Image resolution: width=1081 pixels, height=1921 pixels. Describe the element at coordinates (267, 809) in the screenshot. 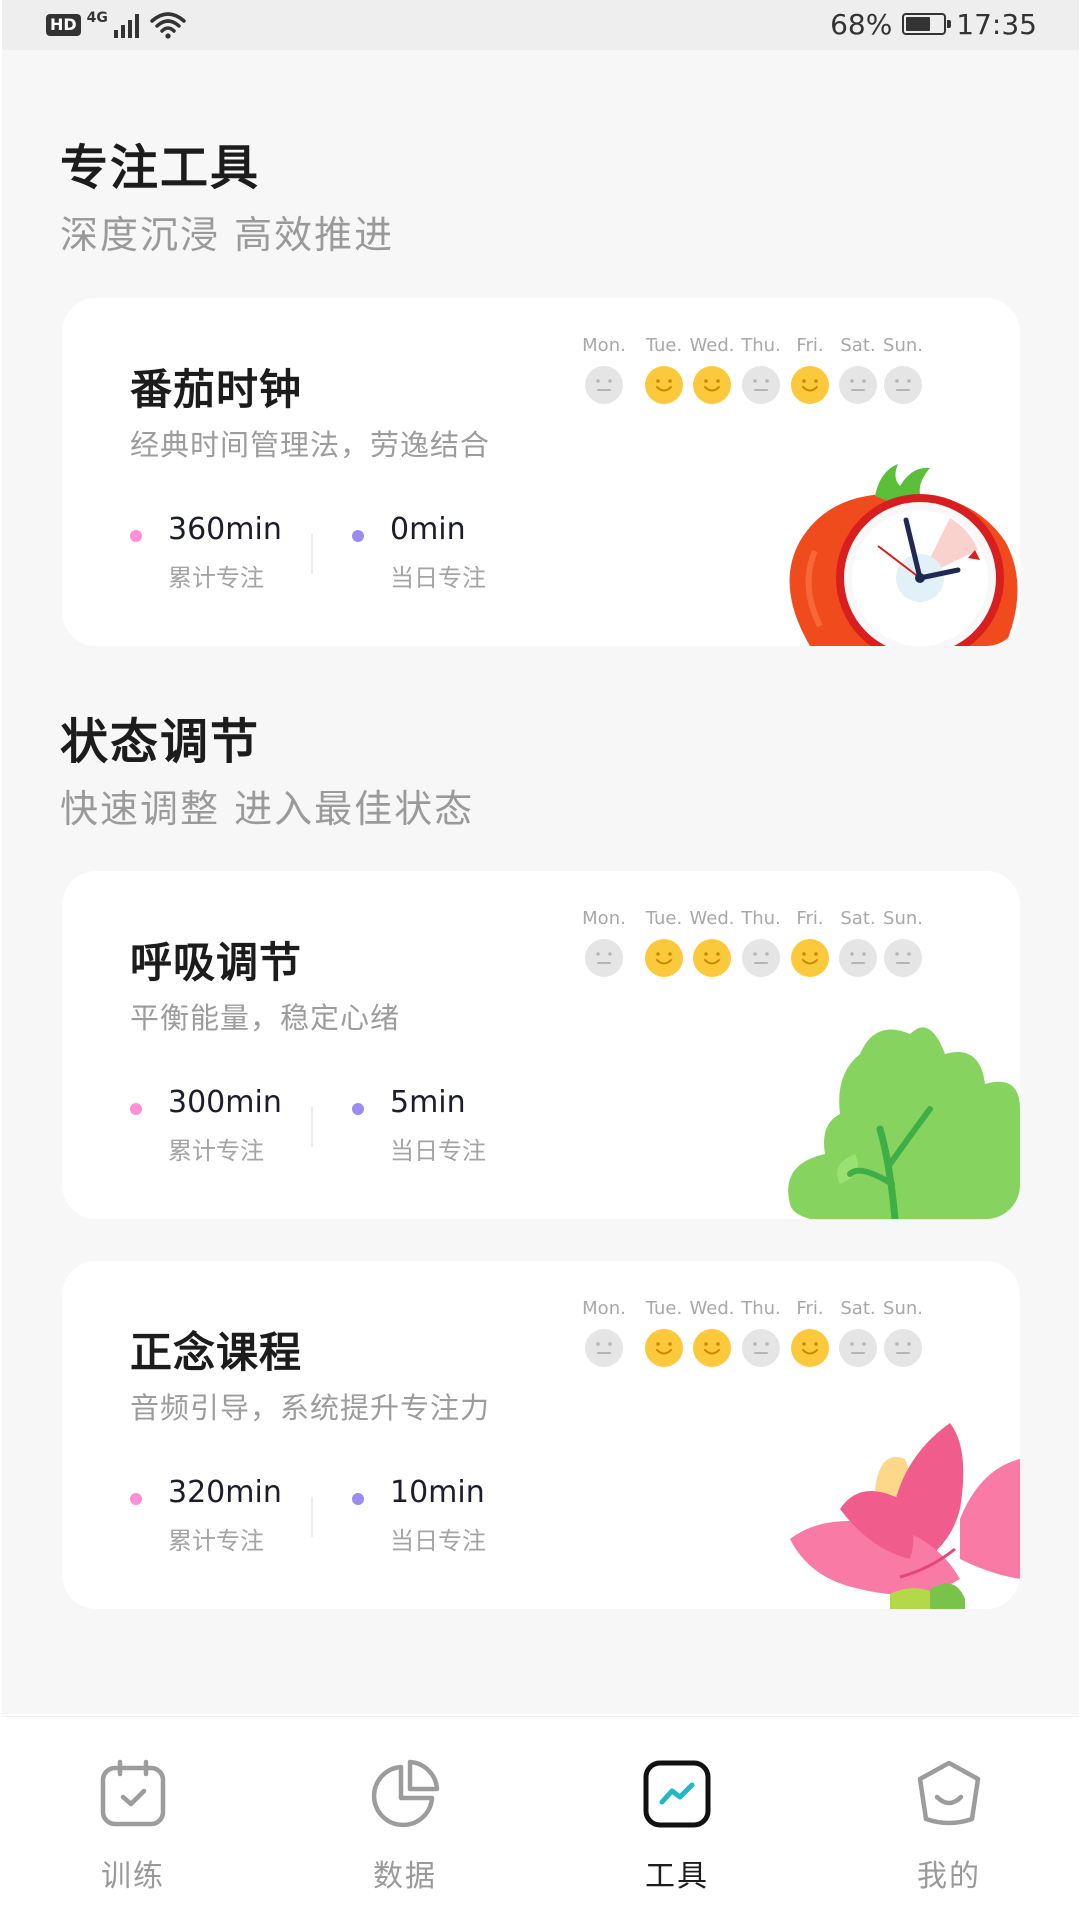

I see `section-subtitle-state: 快速调整 进入最佳状态` at that location.